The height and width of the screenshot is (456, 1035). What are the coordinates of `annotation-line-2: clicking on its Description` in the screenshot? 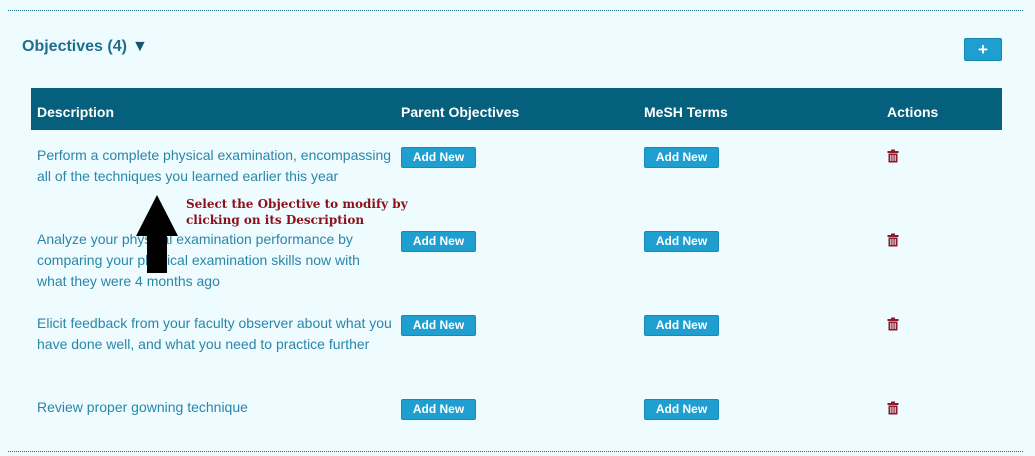 It's located at (275, 220).